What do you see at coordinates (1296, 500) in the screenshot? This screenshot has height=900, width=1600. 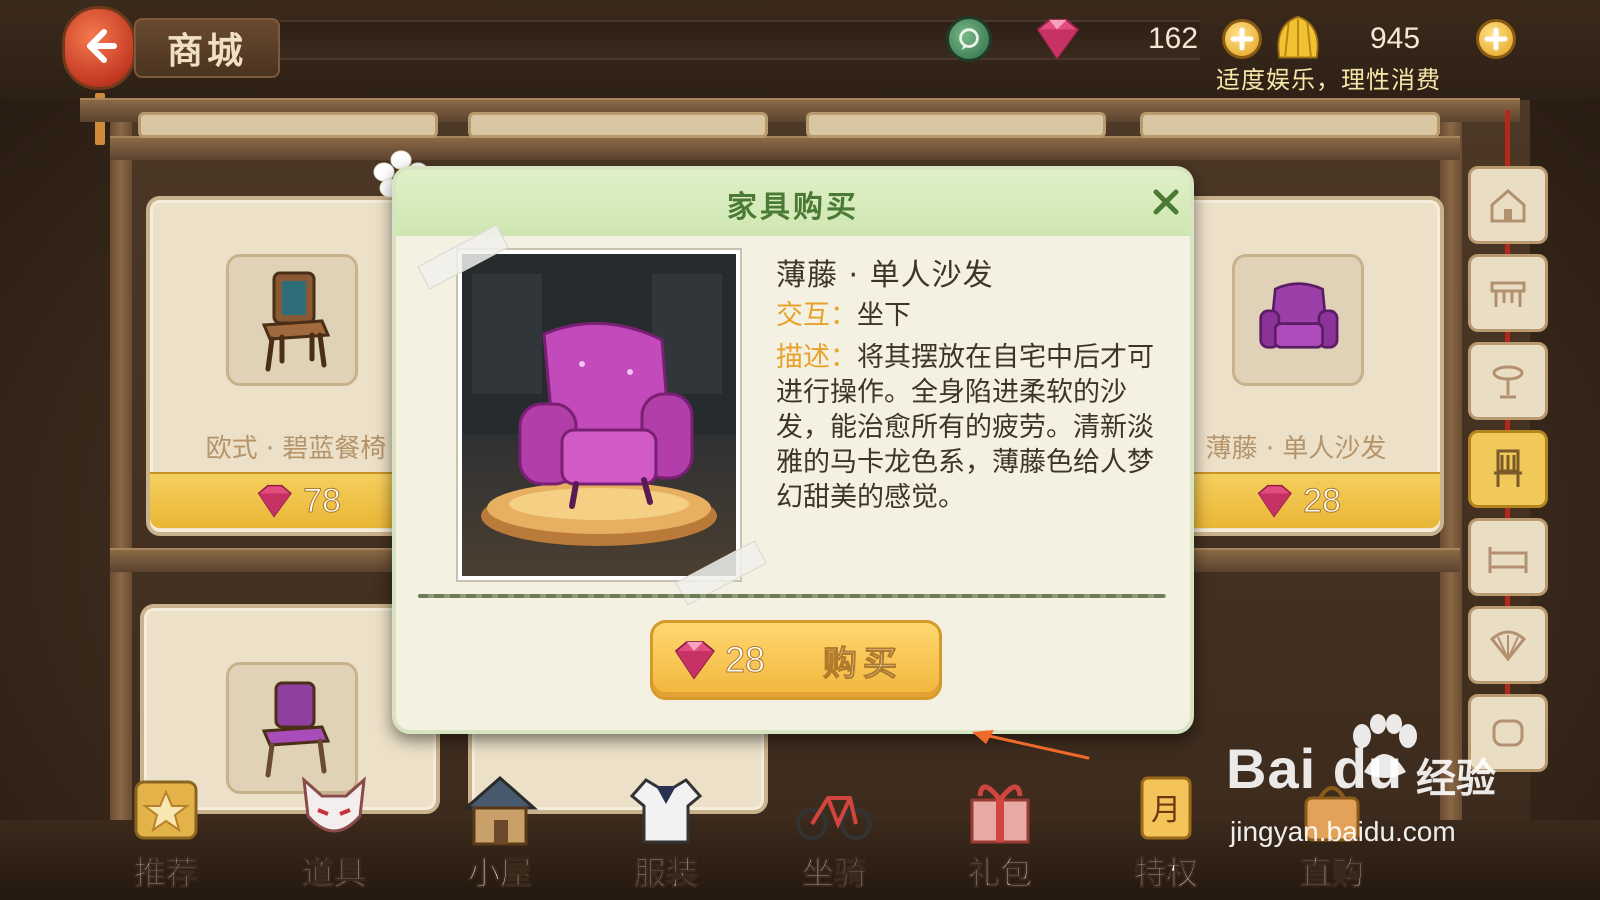 I see `item-price: 28` at bounding box center [1296, 500].